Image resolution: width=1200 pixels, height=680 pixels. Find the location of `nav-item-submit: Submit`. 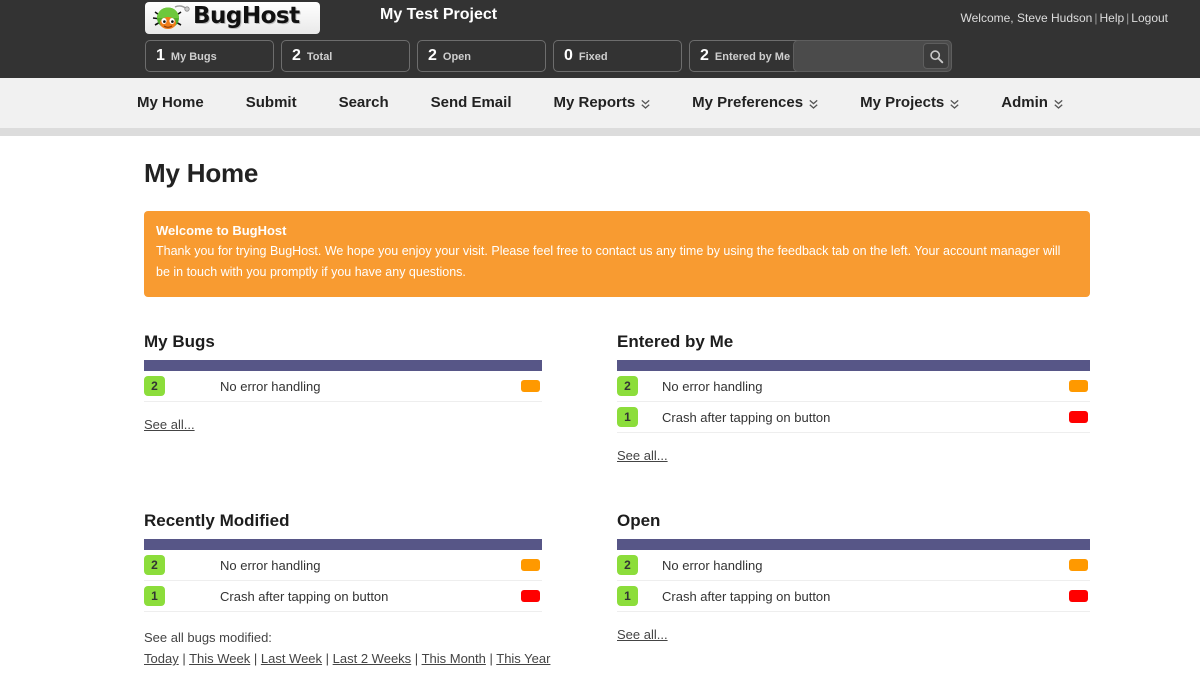

nav-item-submit: Submit is located at coordinates (271, 103).